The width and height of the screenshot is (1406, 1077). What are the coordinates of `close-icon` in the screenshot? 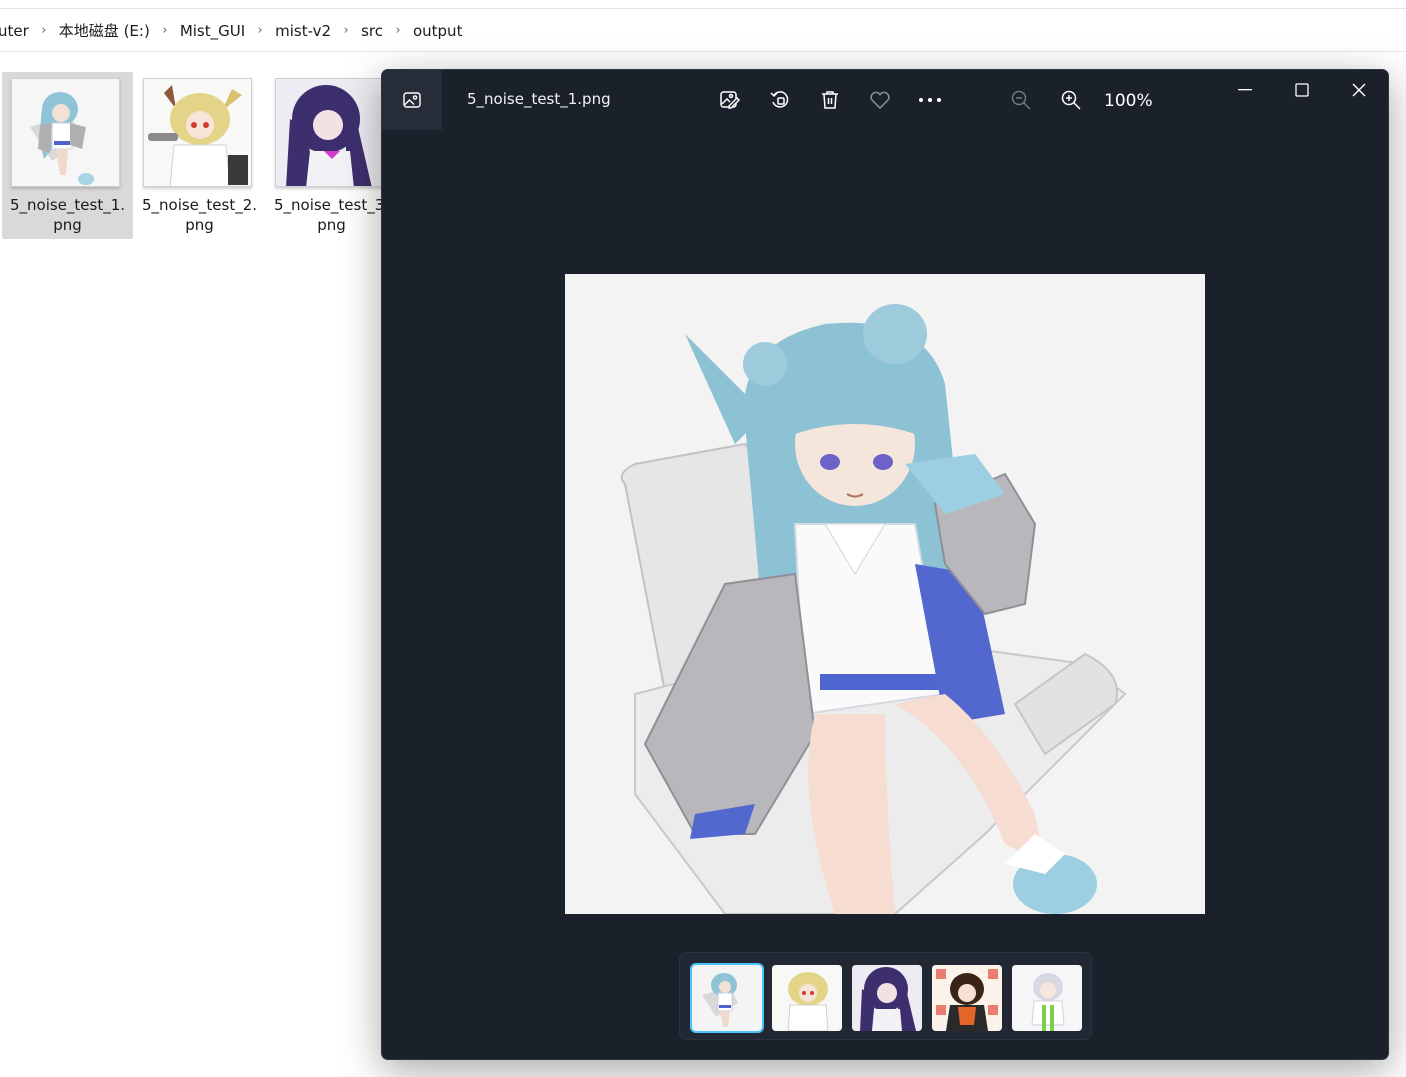 It's located at (1359, 90).